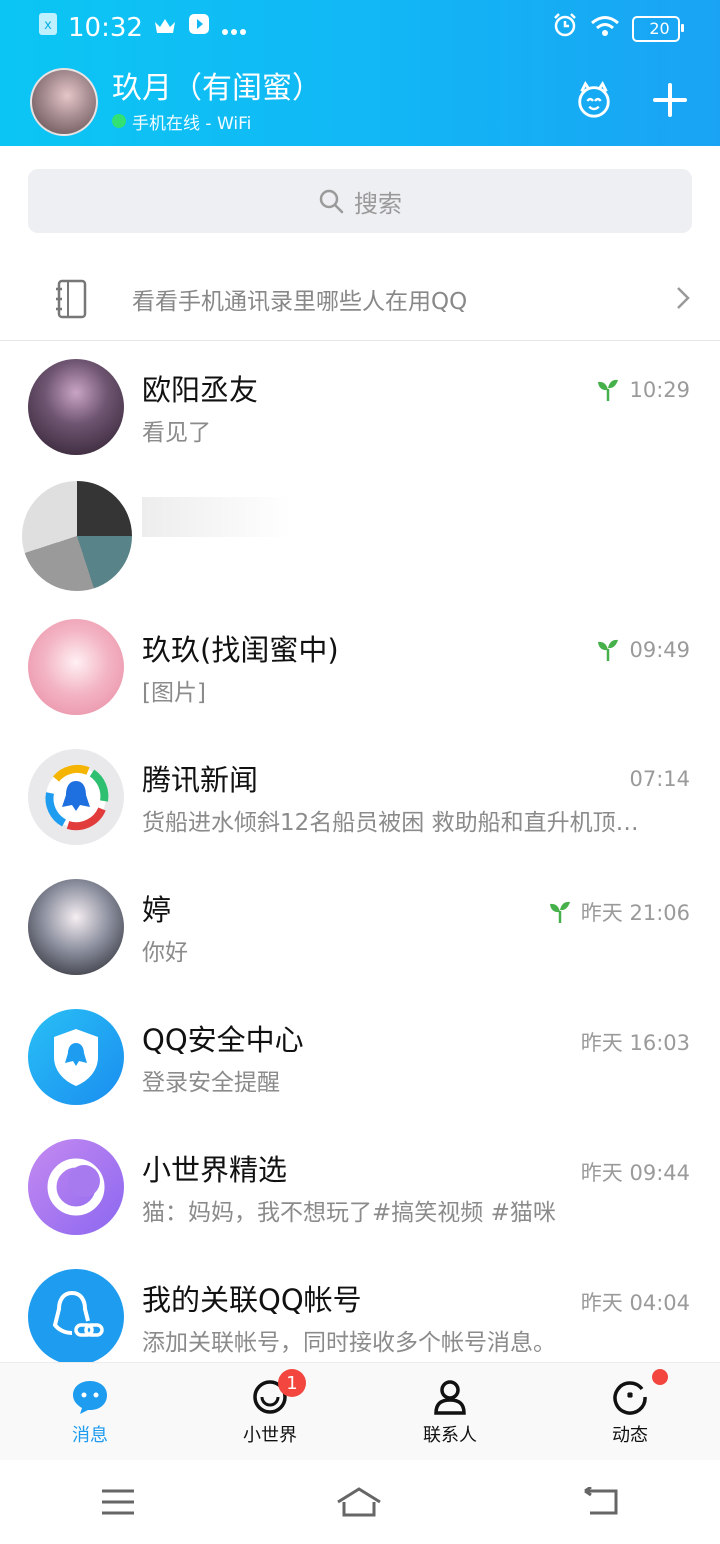 The image size is (720, 1544). I want to click on video-icon, so click(199, 27).